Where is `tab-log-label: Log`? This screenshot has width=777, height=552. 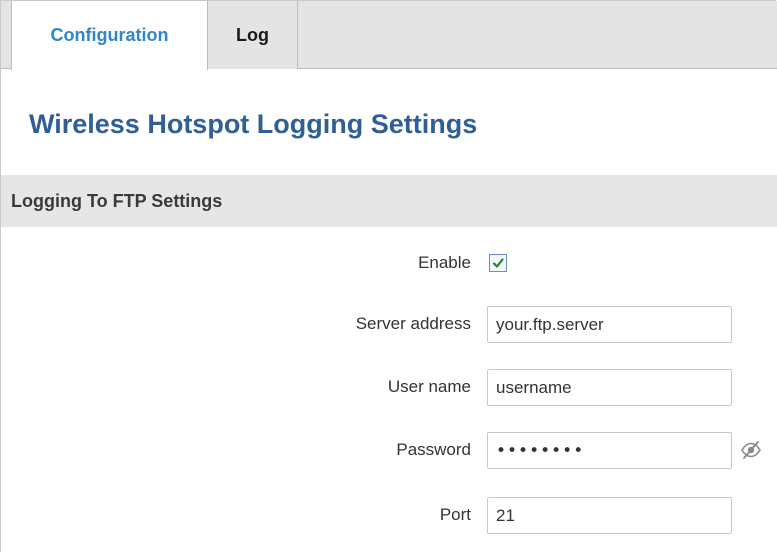
tab-log-label: Log is located at coordinates (252, 34).